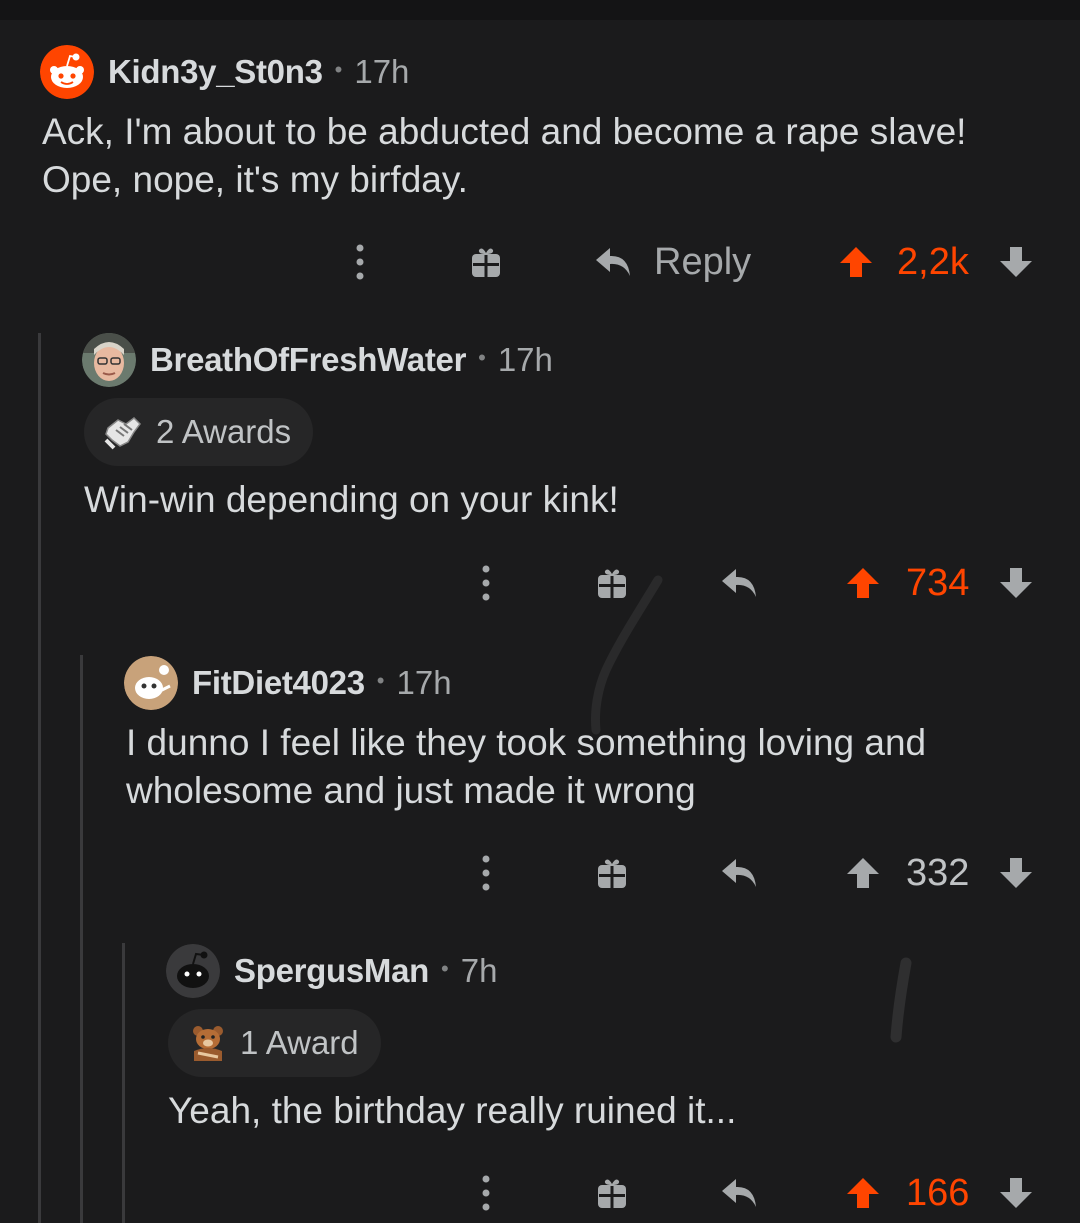 Image resolution: width=1080 pixels, height=1223 pixels. Describe the element at coordinates (278, 683) in the screenshot. I see `username: FitDiet4023` at that location.